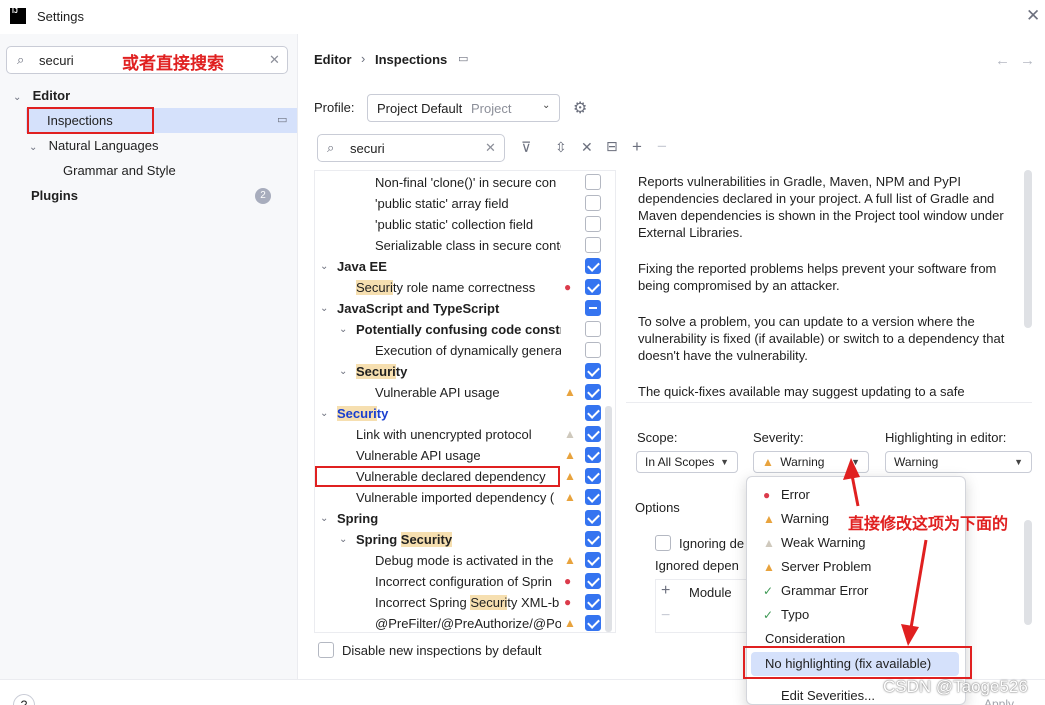 Image resolution: width=1045 pixels, height=705 pixels. What do you see at coordinates (918, 584) in the screenshot?
I see `arrow-to-no-highlighting` at bounding box center [918, 584].